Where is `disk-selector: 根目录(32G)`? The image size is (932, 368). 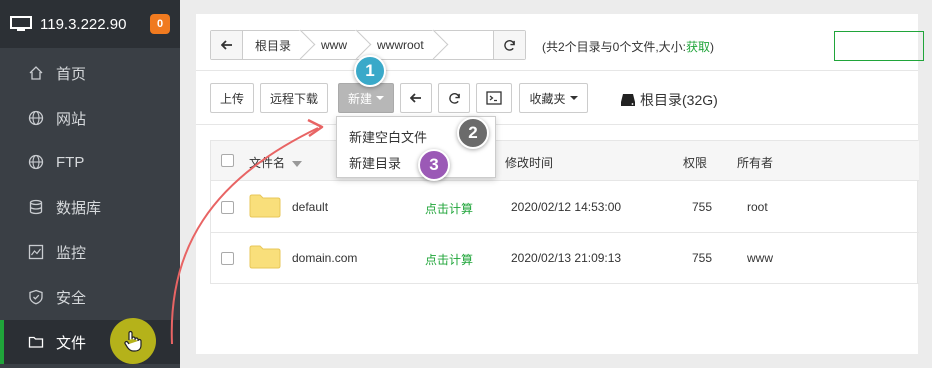
disk-selector: 根目录(32G) is located at coordinates (669, 100).